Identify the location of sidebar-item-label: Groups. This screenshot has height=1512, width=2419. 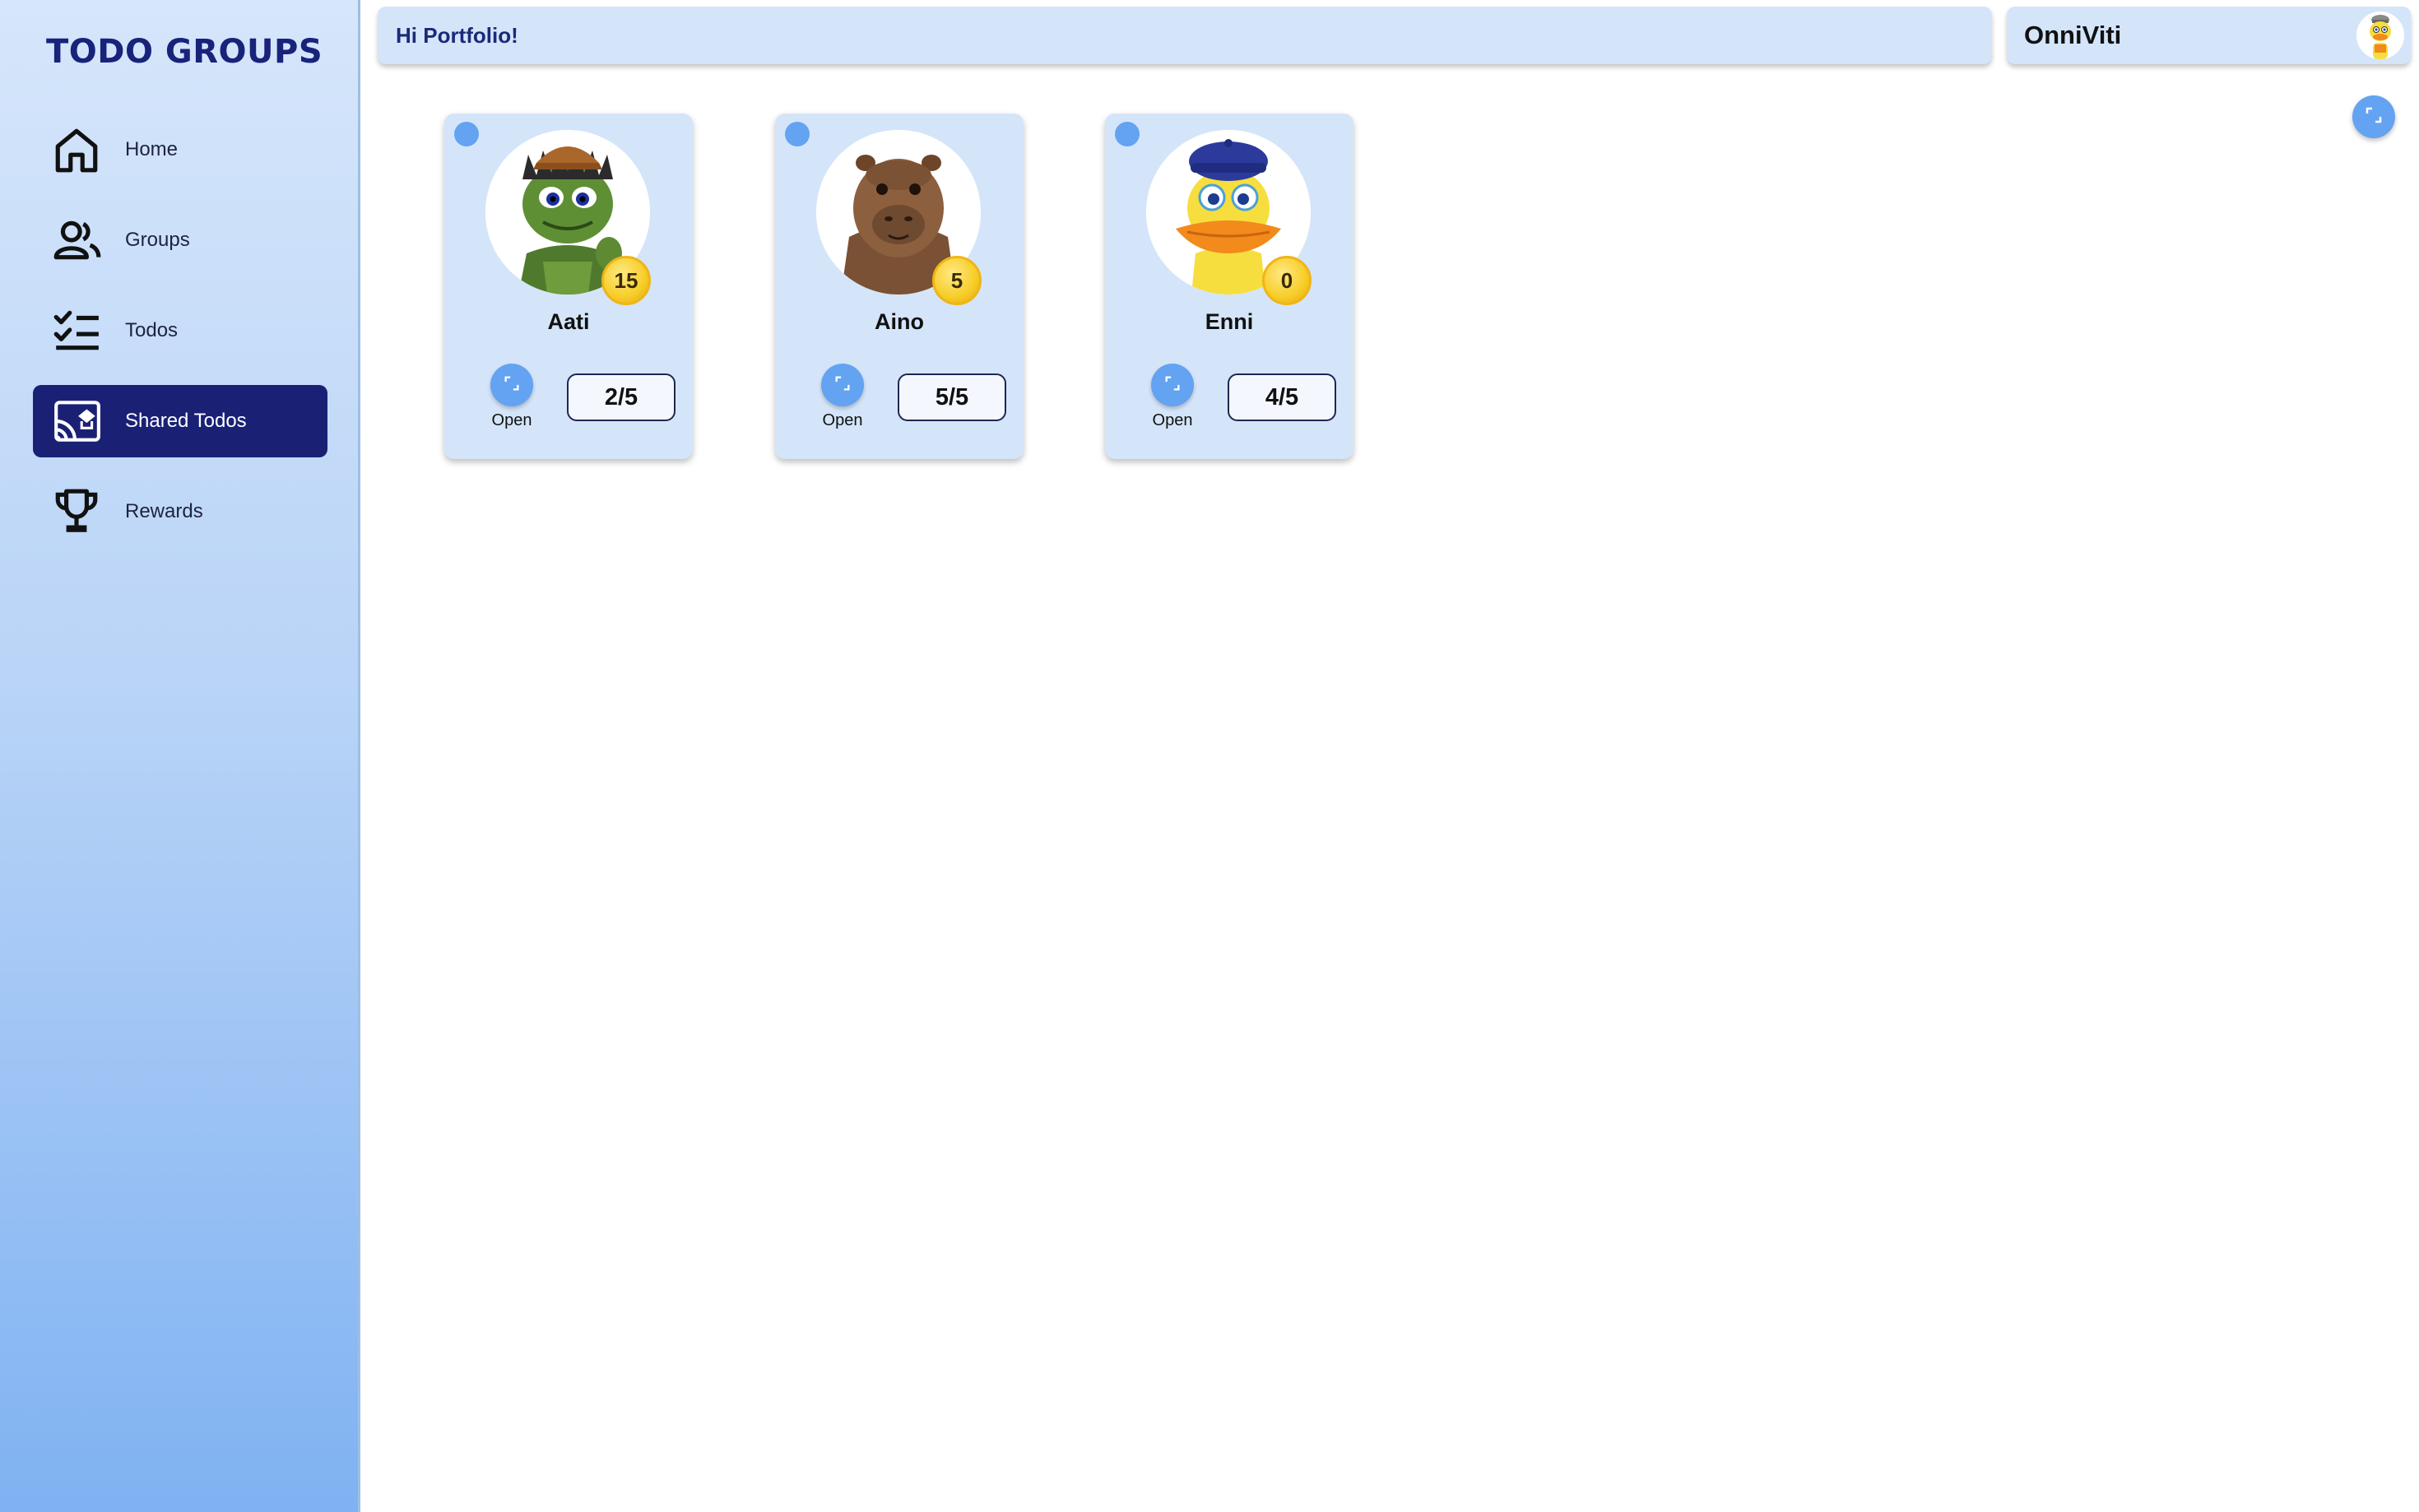
(157, 240).